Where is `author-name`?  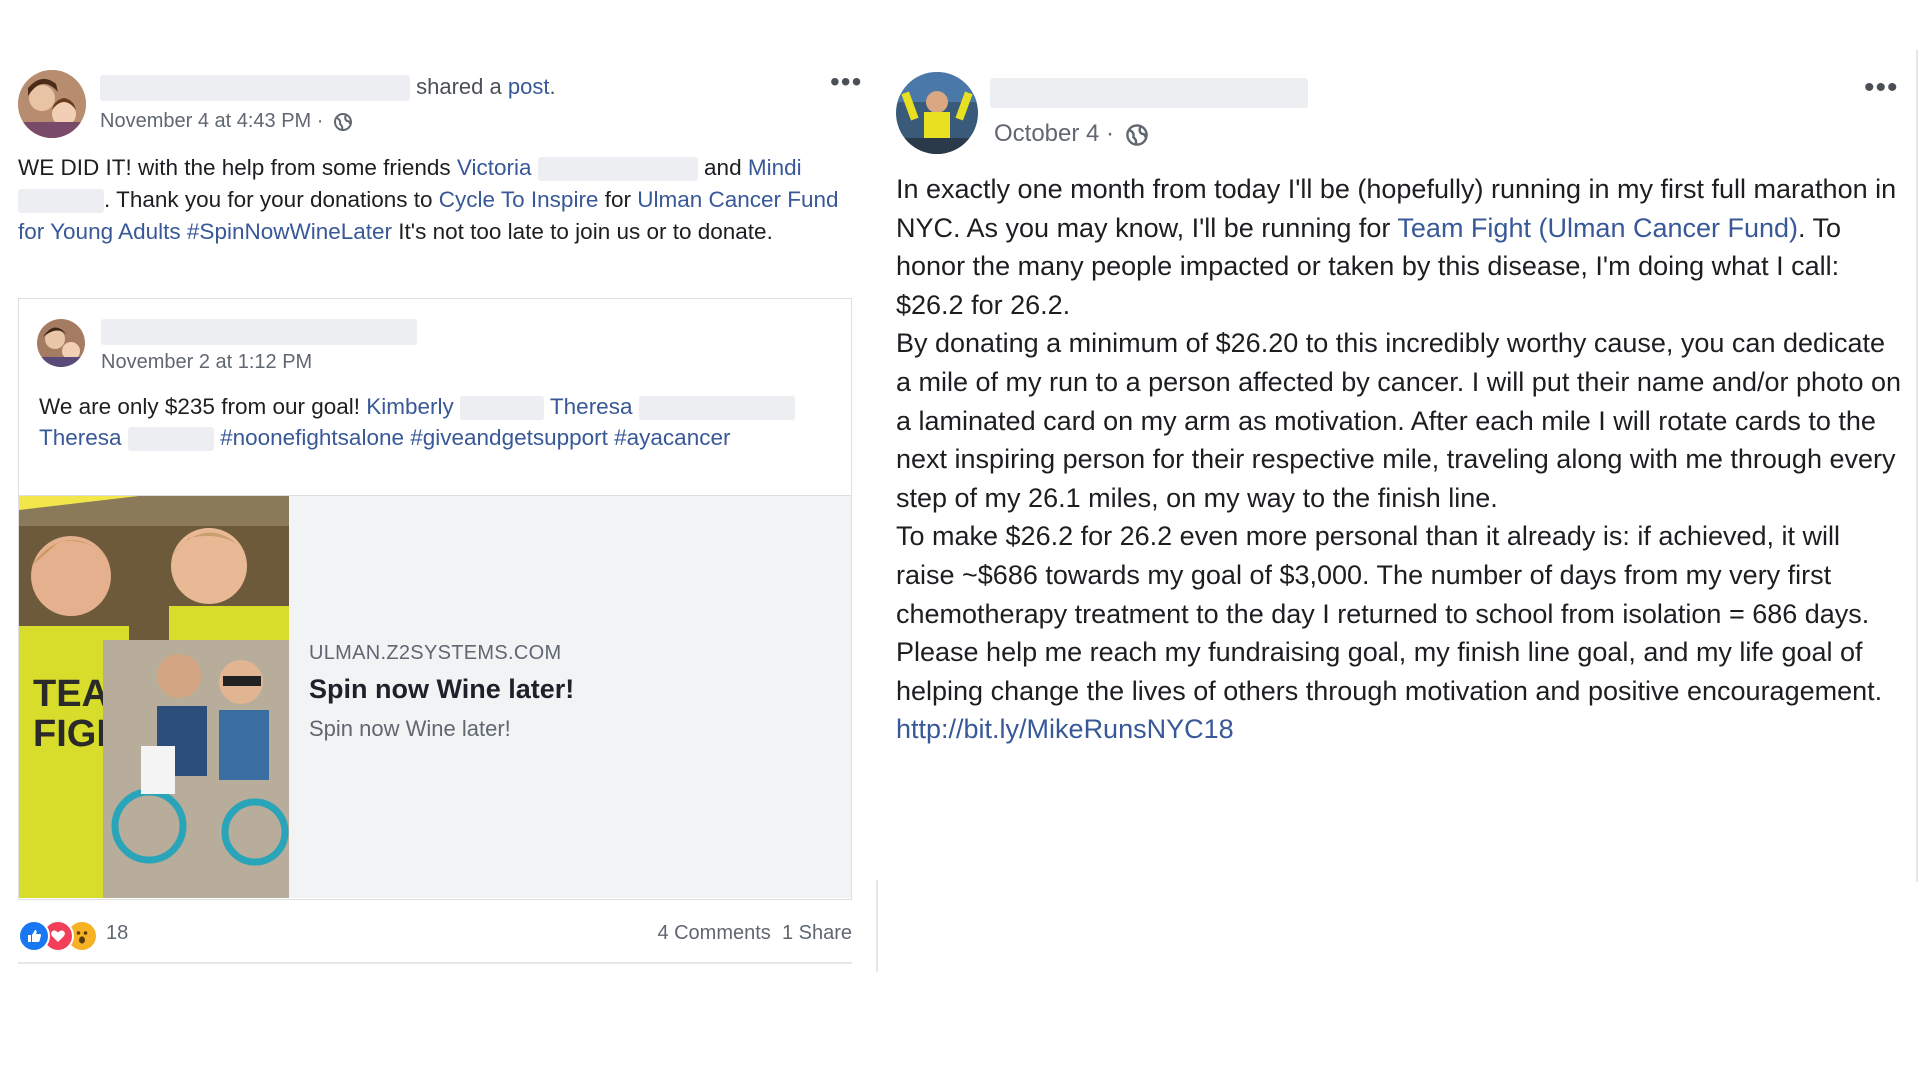 author-name is located at coordinates (1149, 93).